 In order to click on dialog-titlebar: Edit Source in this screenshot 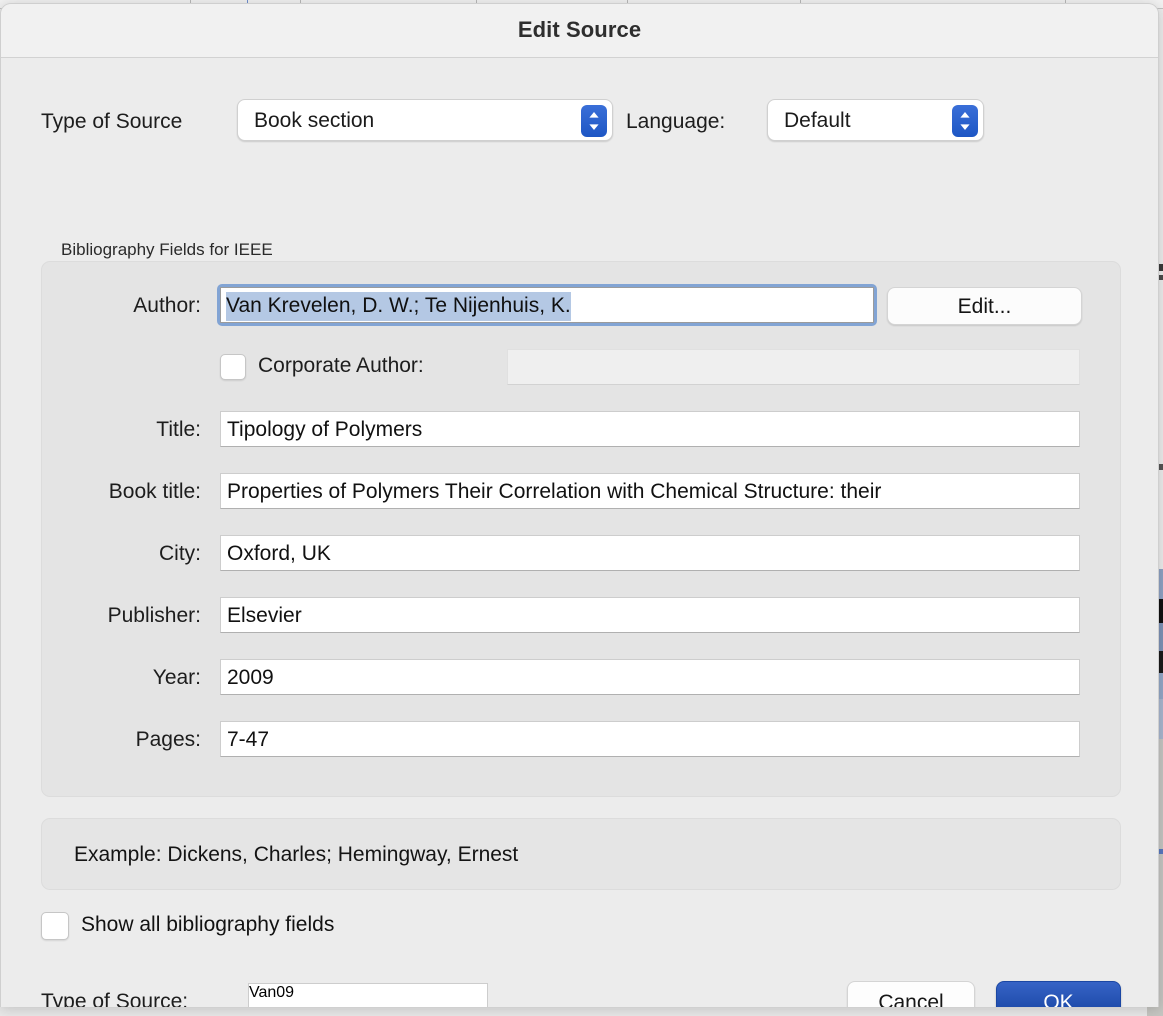, I will do `click(579, 31)`.